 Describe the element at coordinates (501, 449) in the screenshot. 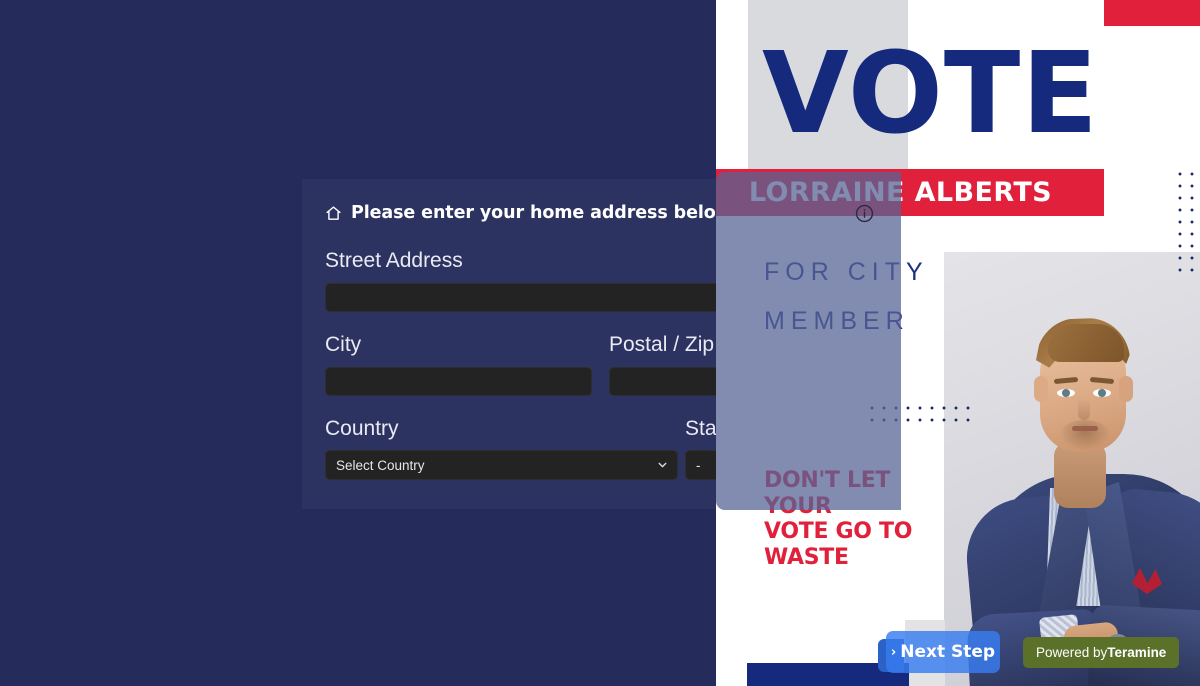

I see `country-field-group: Country Select Country` at that location.